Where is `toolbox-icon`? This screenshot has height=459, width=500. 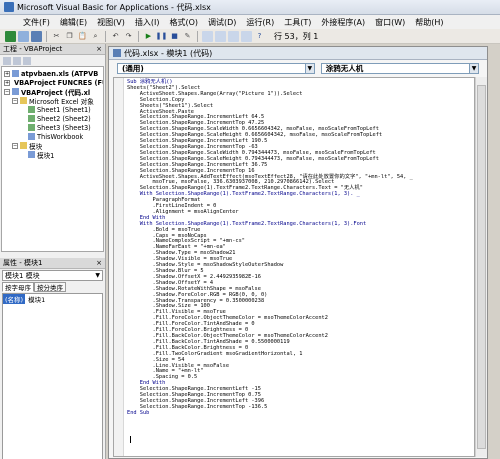 toolbox-icon is located at coordinates (246, 36).